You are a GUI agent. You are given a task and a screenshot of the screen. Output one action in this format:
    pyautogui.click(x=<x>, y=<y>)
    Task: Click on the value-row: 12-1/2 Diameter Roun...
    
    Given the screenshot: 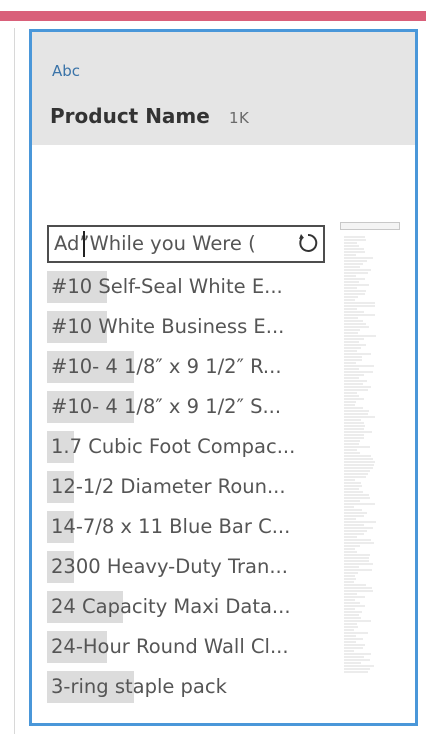 What is the action you would take?
    pyautogui.click(x=187, y=489)
    